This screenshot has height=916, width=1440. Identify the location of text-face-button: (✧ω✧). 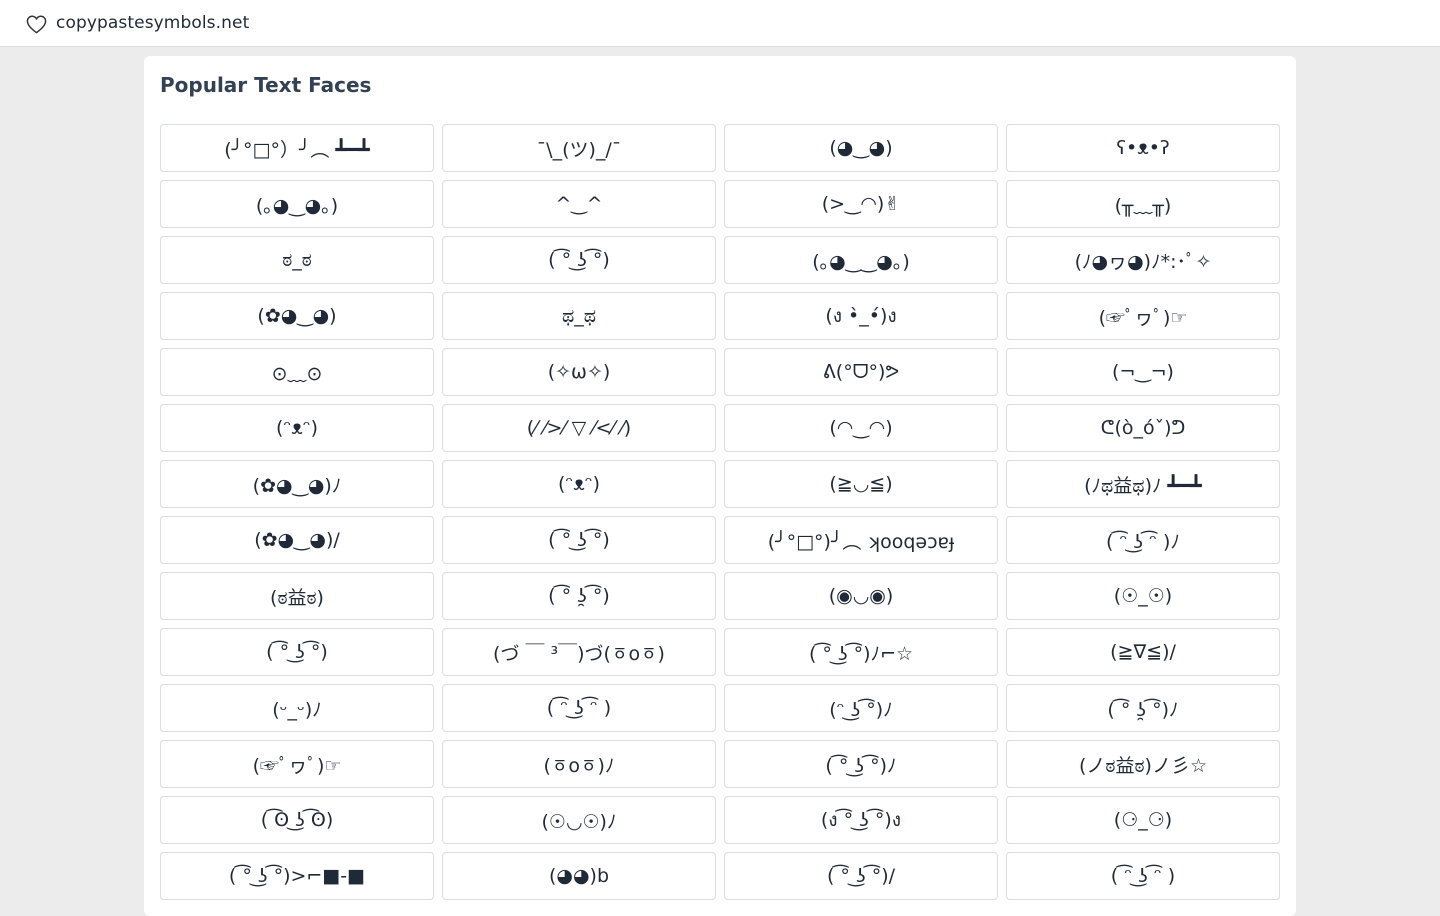
(579, 372).